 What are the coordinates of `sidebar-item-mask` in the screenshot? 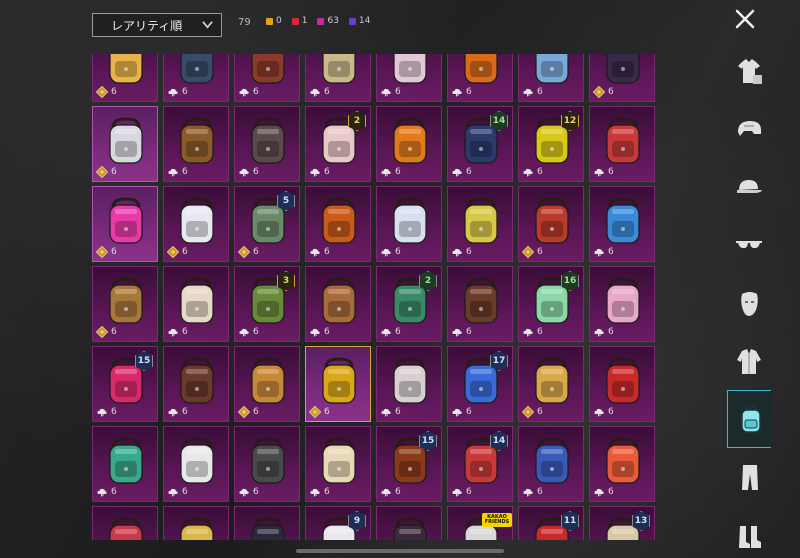 It's located at (749, 303).